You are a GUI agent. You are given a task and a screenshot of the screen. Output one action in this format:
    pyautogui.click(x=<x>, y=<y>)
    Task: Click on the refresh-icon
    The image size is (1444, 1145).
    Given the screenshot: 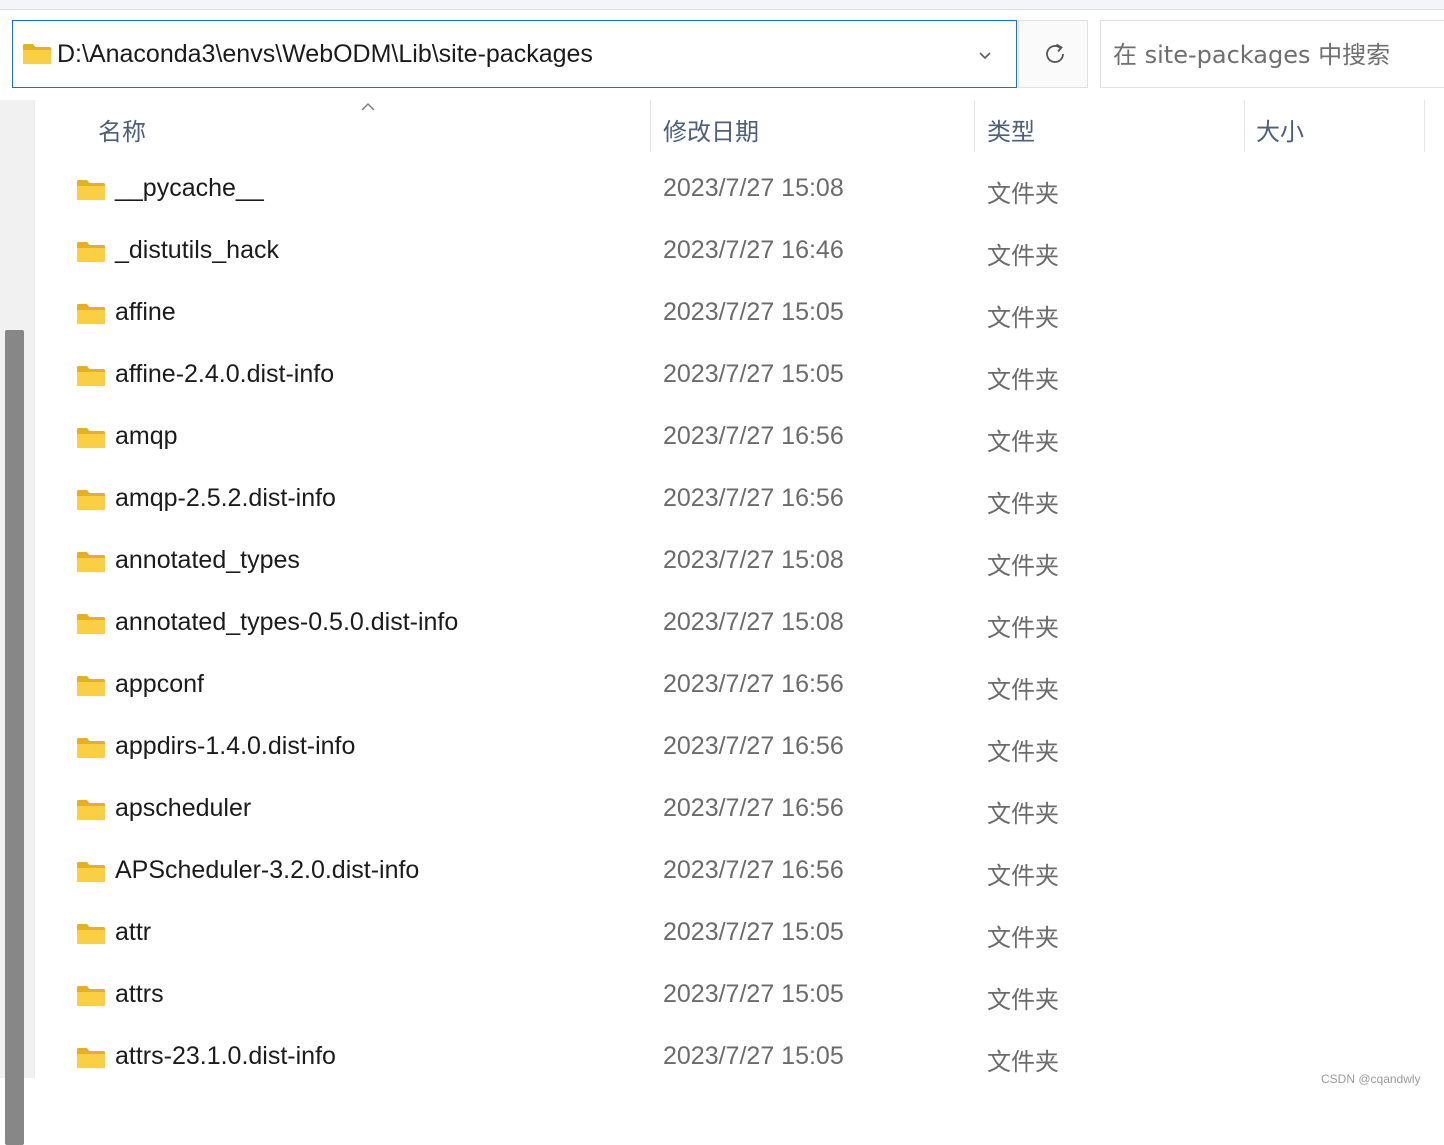 What is the action you would take?
    pyautogui.click(x=1055, y=53)
    